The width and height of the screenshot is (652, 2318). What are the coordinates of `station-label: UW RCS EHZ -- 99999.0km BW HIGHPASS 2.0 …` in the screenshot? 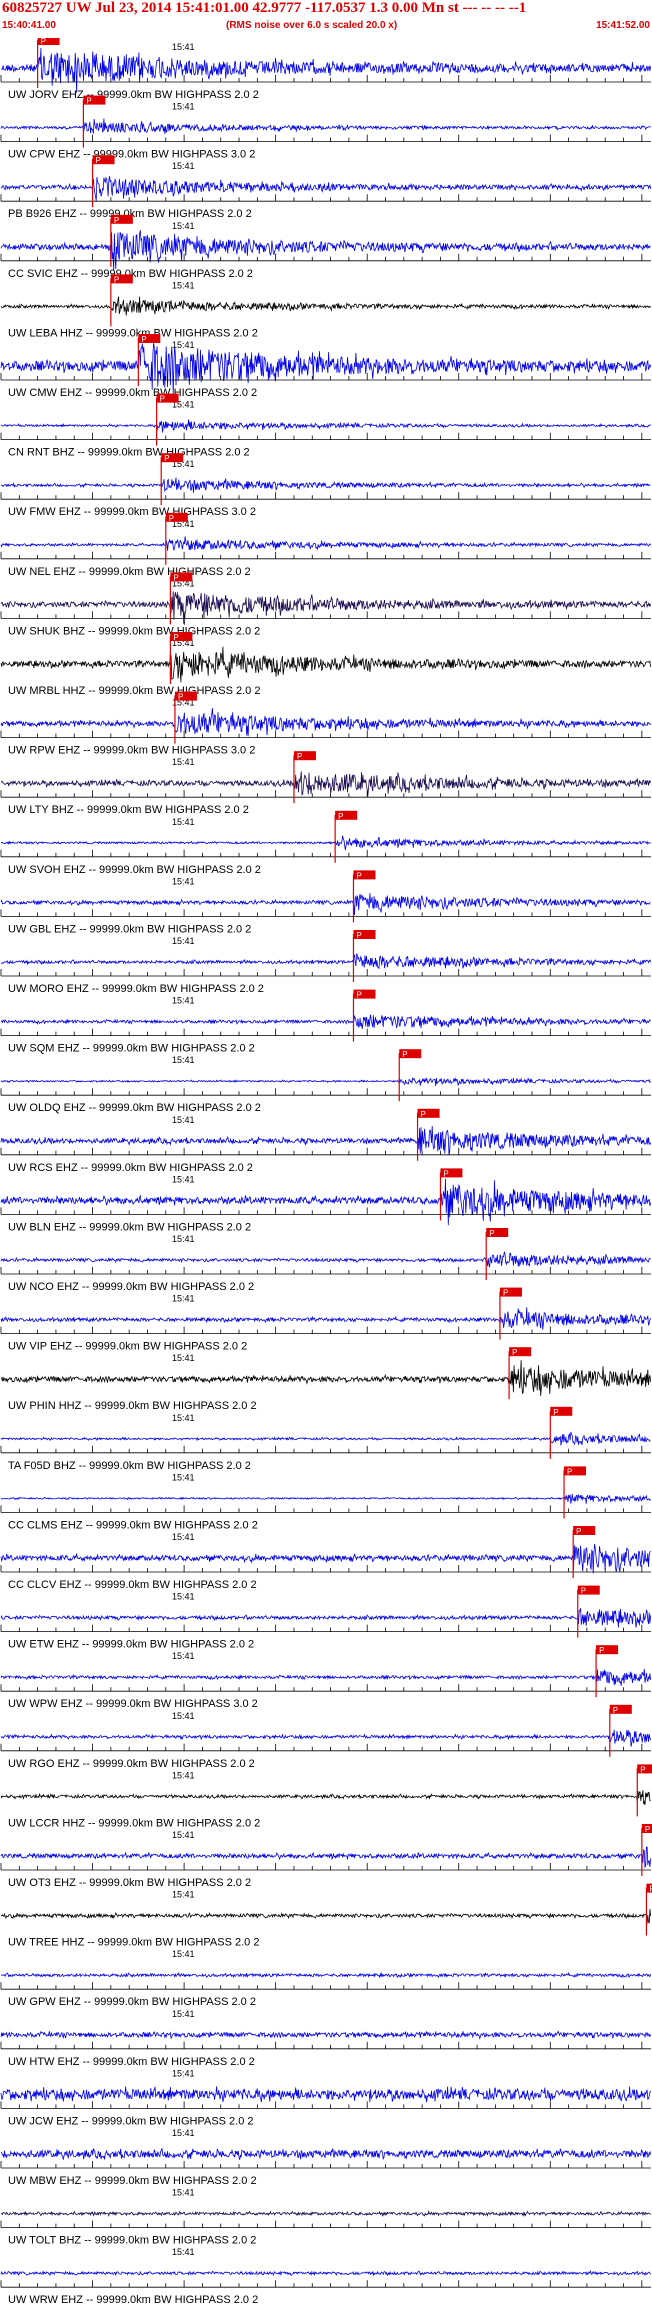 It's located at (130, 1168).